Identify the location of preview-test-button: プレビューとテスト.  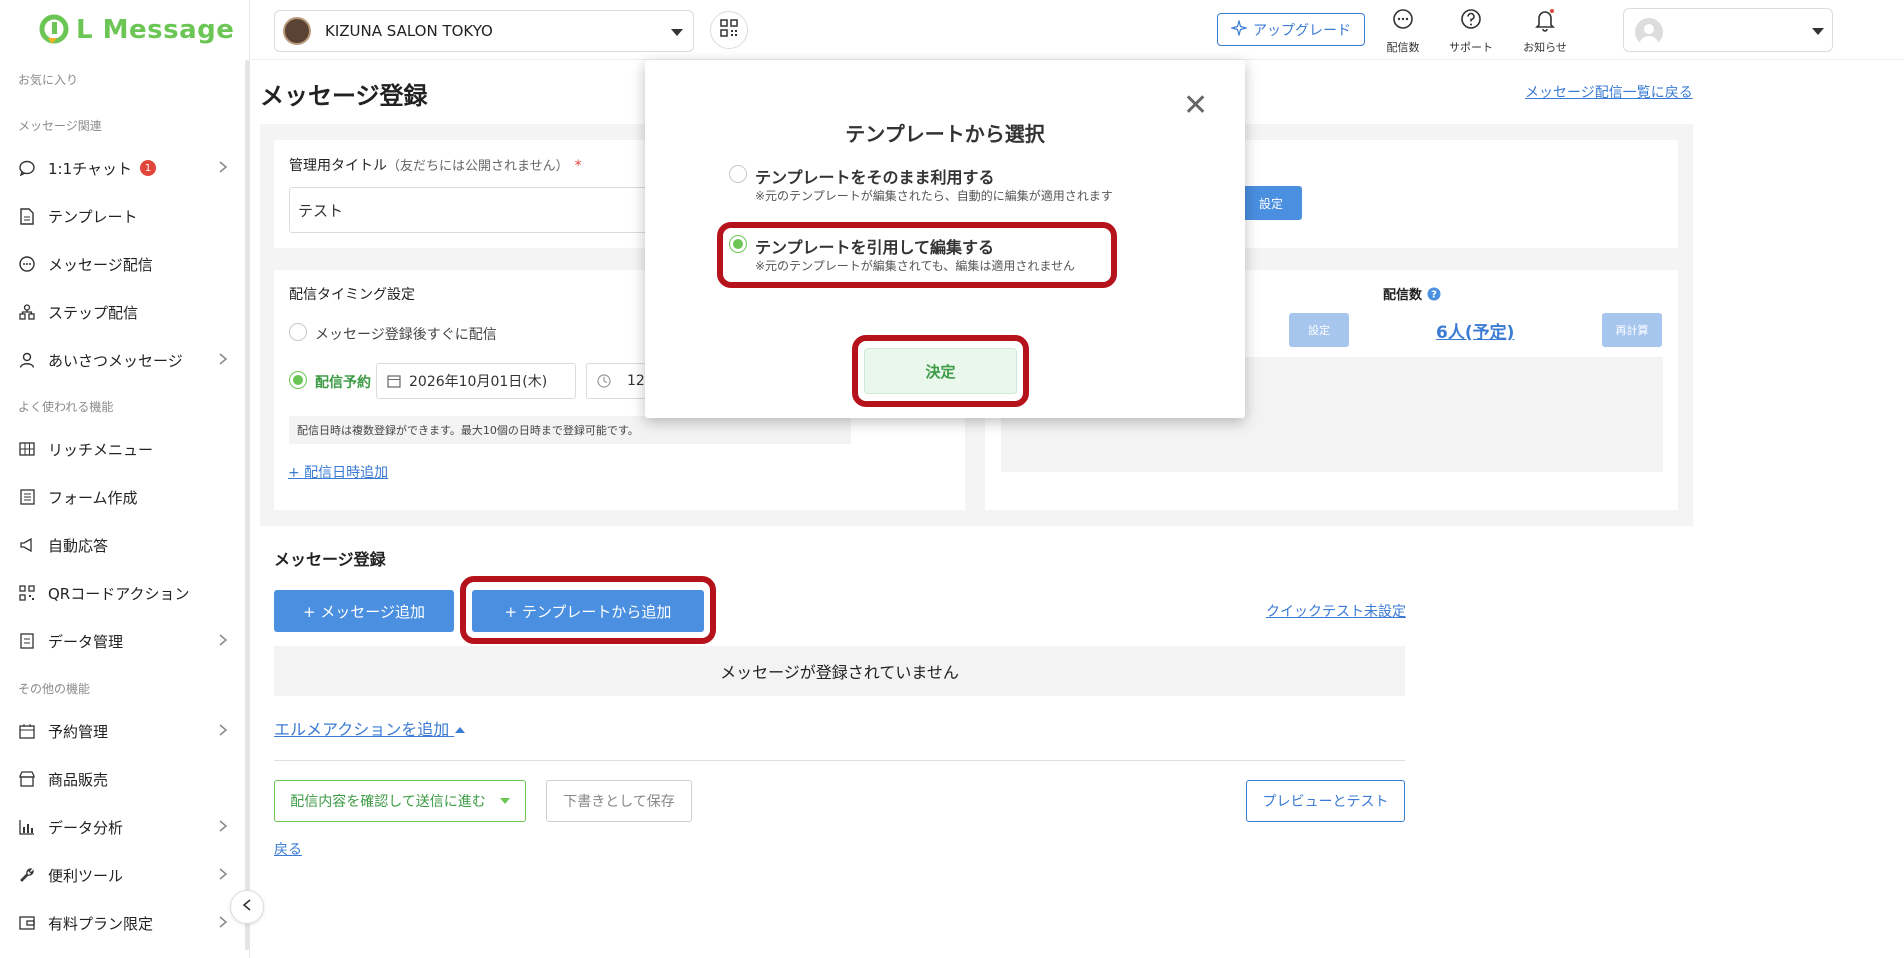
(1325, 801).